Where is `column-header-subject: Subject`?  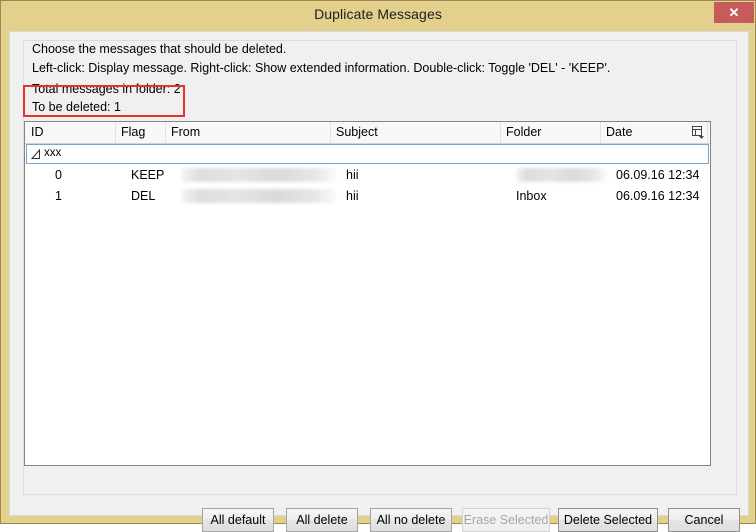 column-header-subject: Subject is located at coordinates (416, 132).